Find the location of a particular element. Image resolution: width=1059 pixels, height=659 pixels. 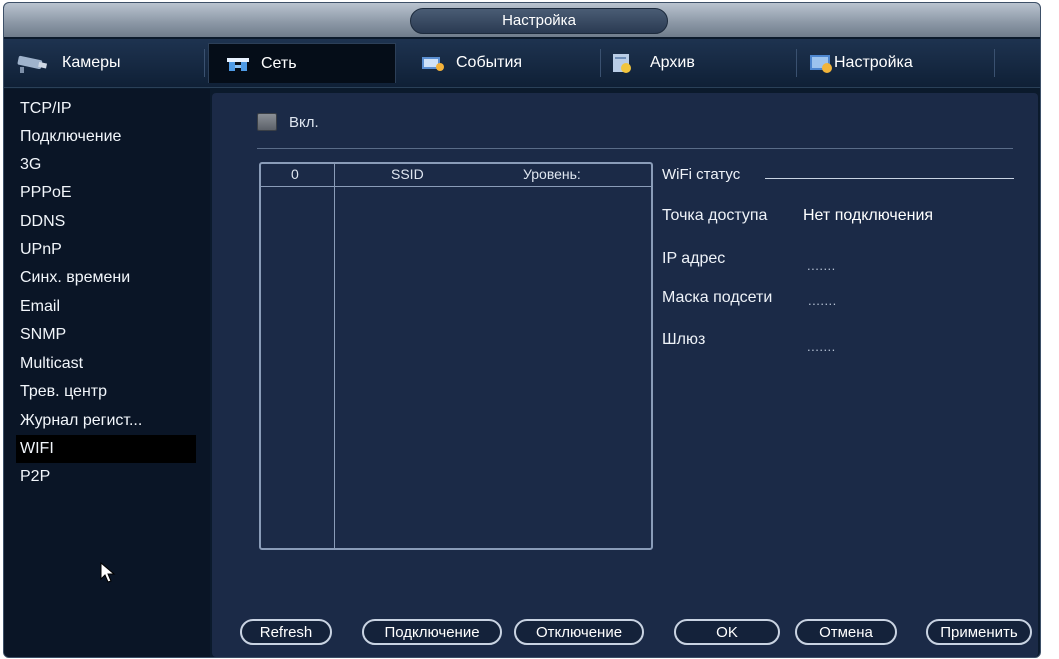

tab-label: Сеть is located at coordinates (279, 63).